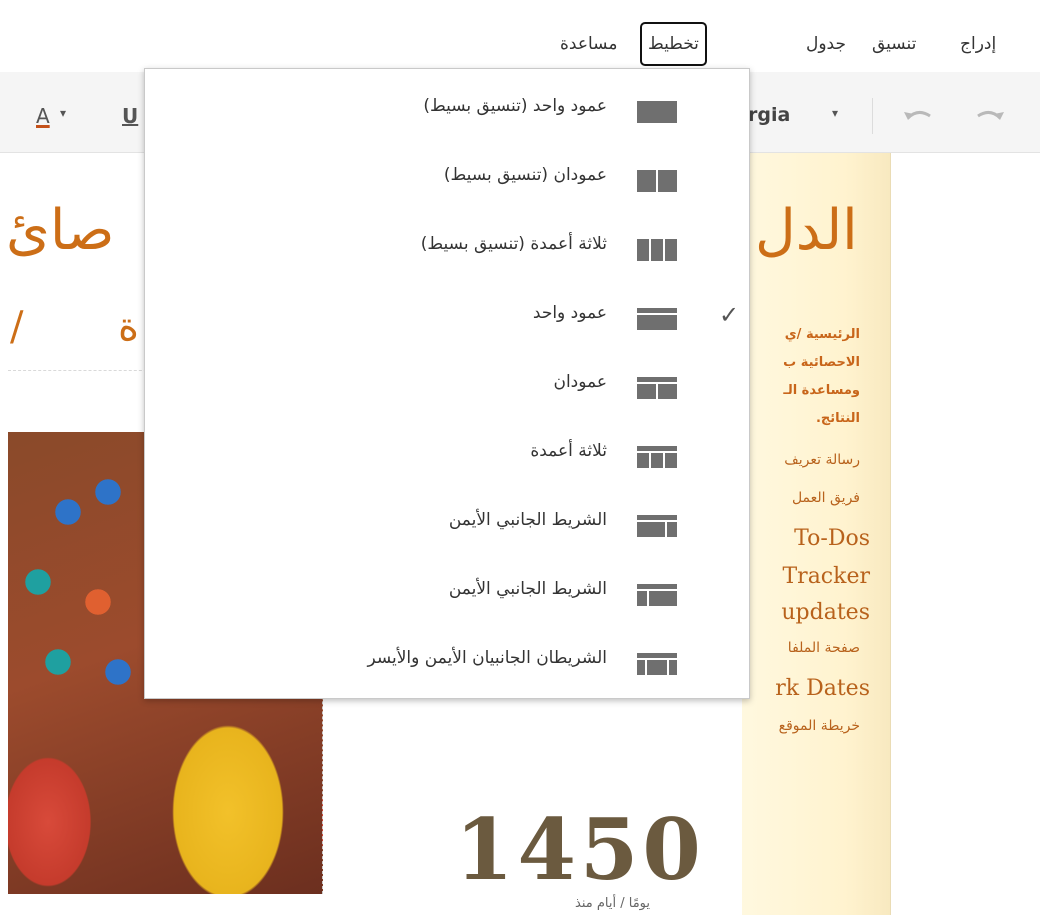  Describe the element at coordinates (63, 113) in the screenshot. I see `font-color-dropdown-icon: ▾` at that location.